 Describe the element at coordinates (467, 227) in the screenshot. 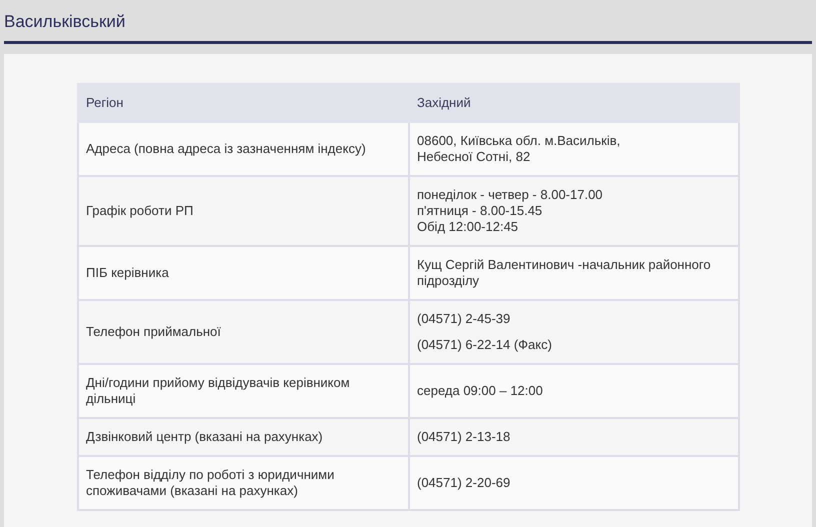

I see `cell-text: Обід 12:00-12:45` at that location.